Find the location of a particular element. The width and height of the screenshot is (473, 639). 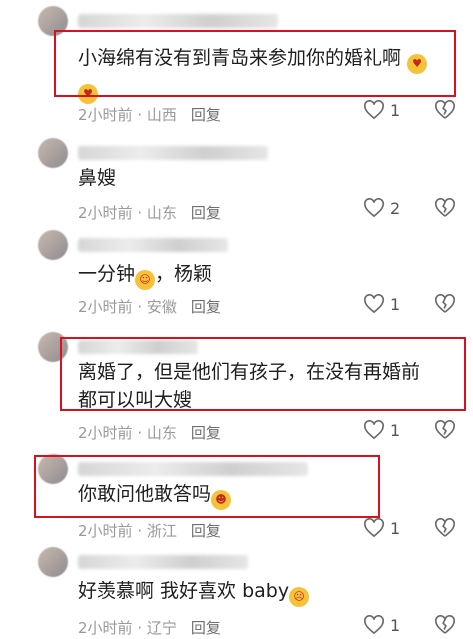

comment-text: 一分钟 ☺ ，杨颖 is located at coordinates (145, 275).